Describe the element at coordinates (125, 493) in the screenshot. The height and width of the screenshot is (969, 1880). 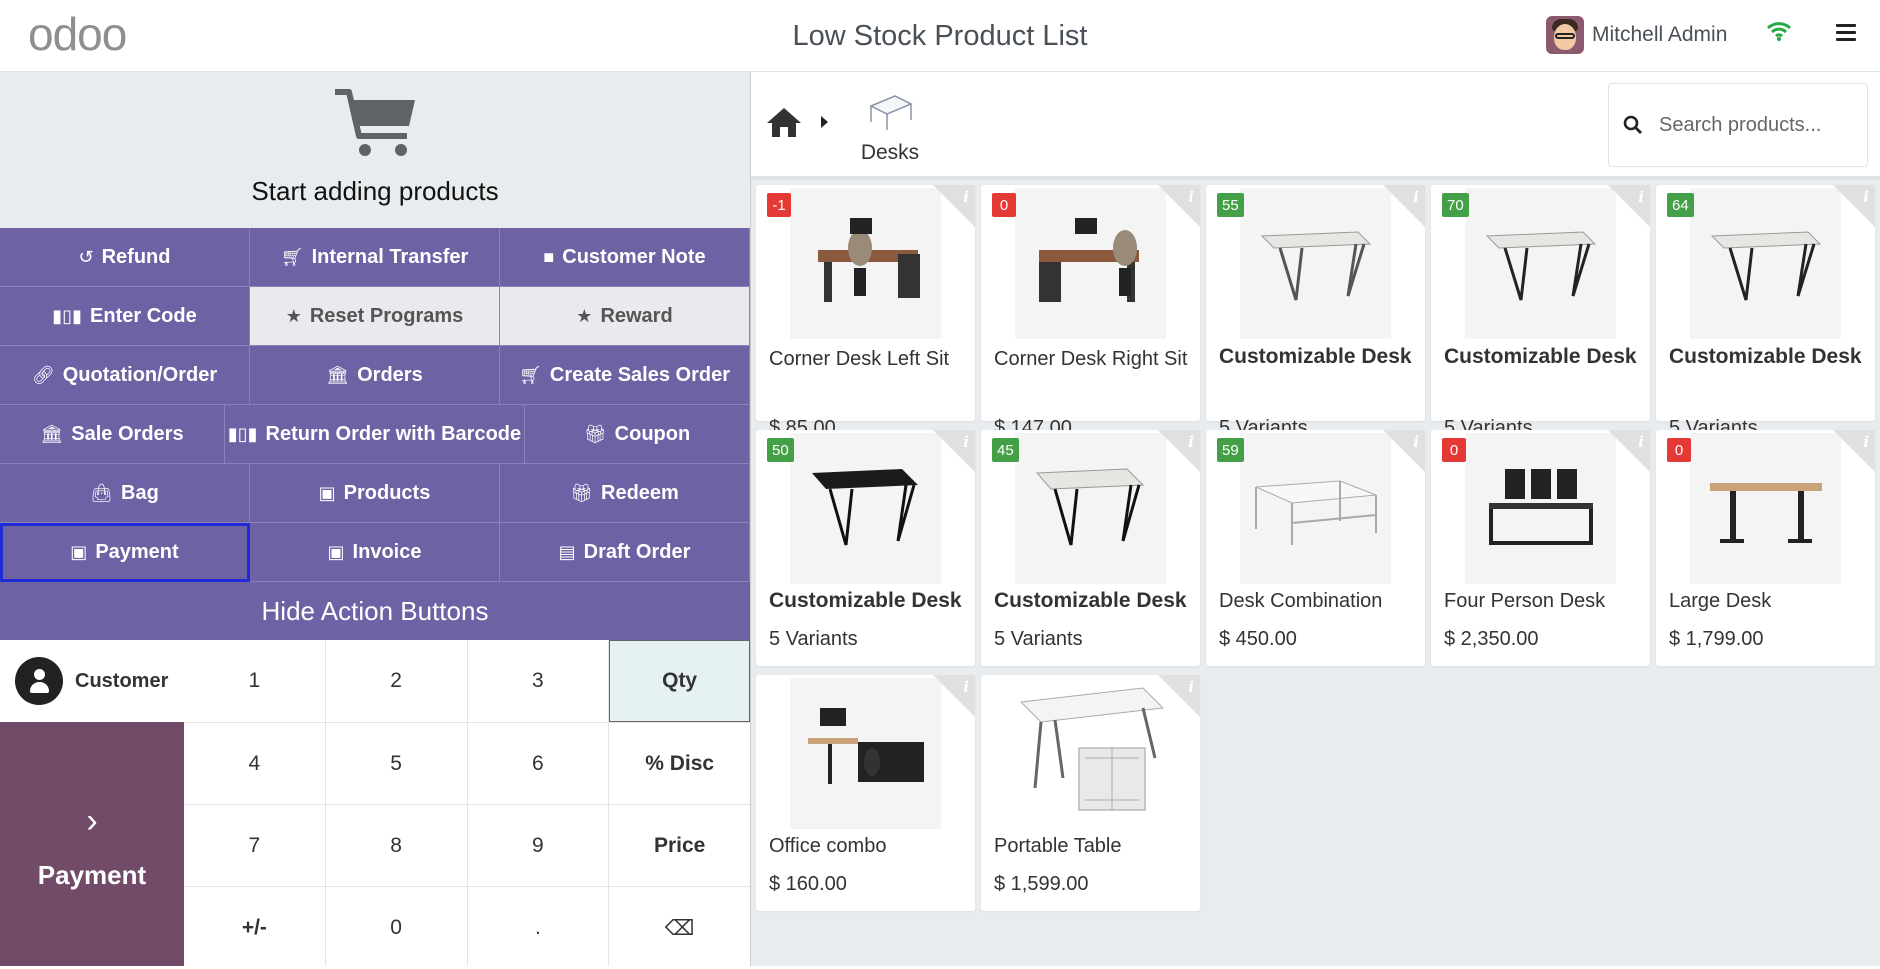
I see `bag-button: 👜︎ Bag` at that location.